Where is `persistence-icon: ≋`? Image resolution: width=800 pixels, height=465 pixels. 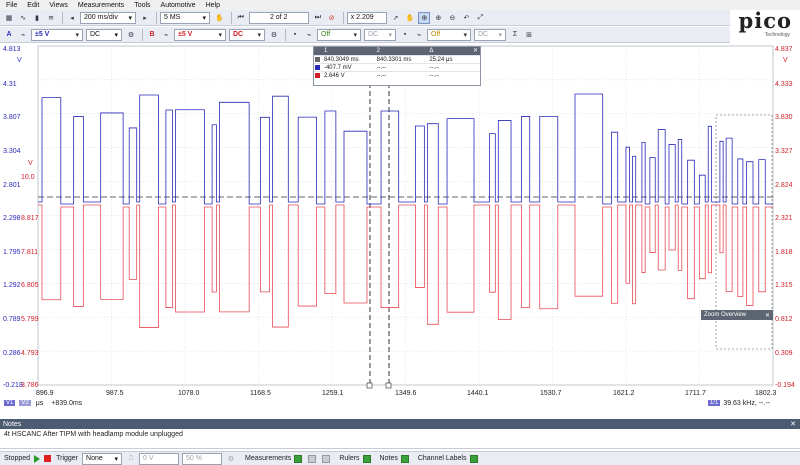 persistence-icon: ≋ is located at coordinates (51, 18).